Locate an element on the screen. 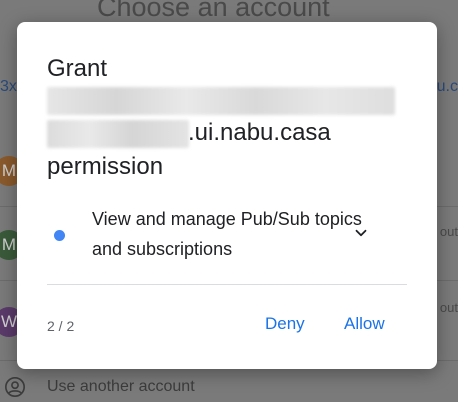 Image resolution: width=458 pixels, height=402 pixels. use-another-account-label: Use another account is located at coordinates (121, 386).